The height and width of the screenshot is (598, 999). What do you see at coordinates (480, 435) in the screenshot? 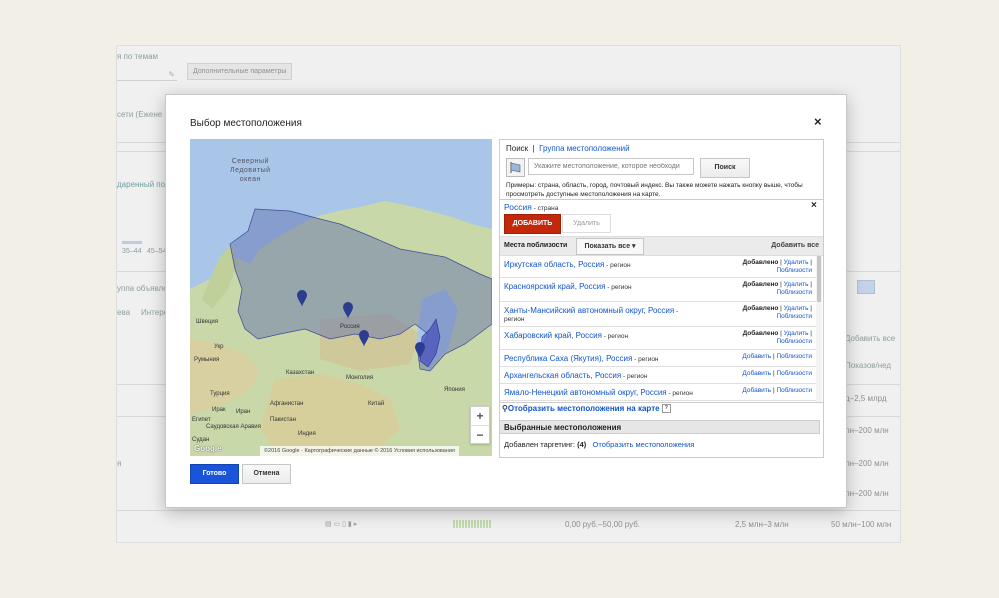
I see `zoom-out-button: −` at bounding box center [480, 435].